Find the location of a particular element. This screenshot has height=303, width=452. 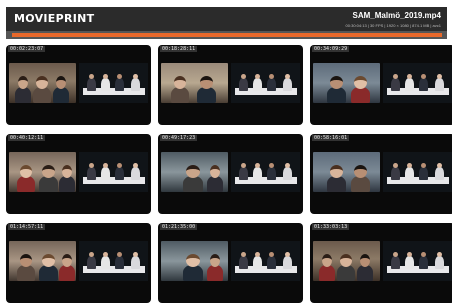

thumbnail-8: 01:21:35:00 is located at coordinates (230, 263).